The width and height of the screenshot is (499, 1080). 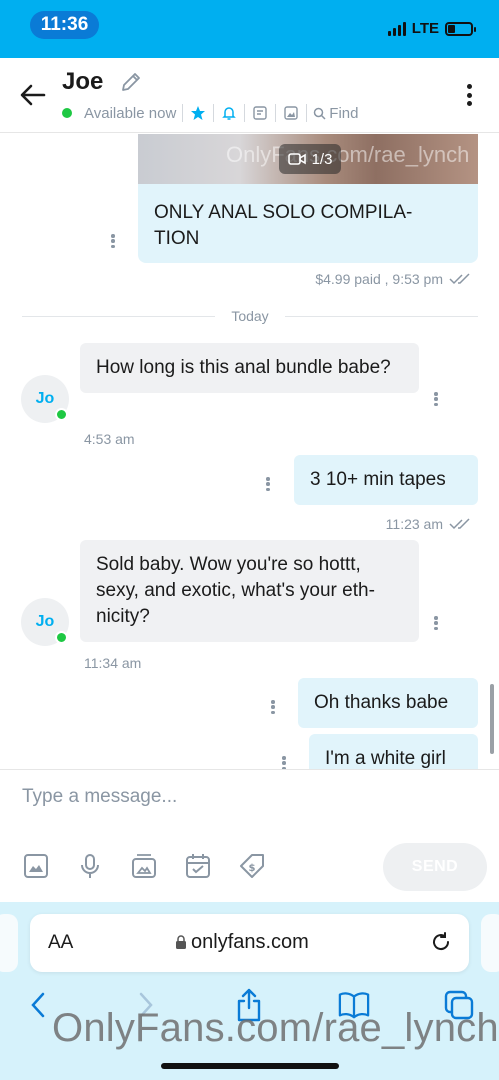 I want to click on thumbnail-watermark: OnlyFans.com/rae_lynch, so click(x=348, y=154).